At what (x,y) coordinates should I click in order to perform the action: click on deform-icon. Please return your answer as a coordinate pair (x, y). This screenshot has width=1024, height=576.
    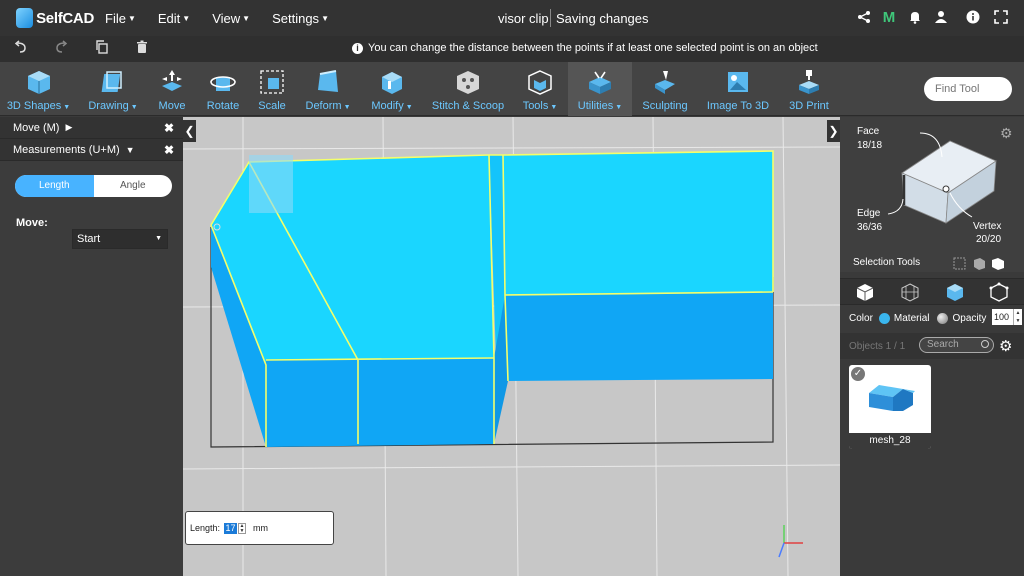
    Looking at the image, I should click on (328, 81).